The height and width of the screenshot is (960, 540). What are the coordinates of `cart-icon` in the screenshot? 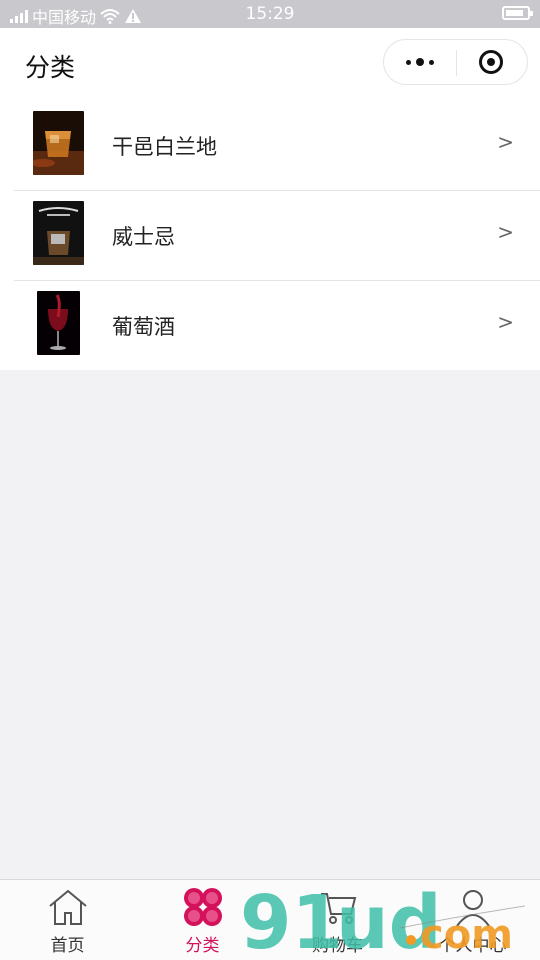 It's located at (339, 908).